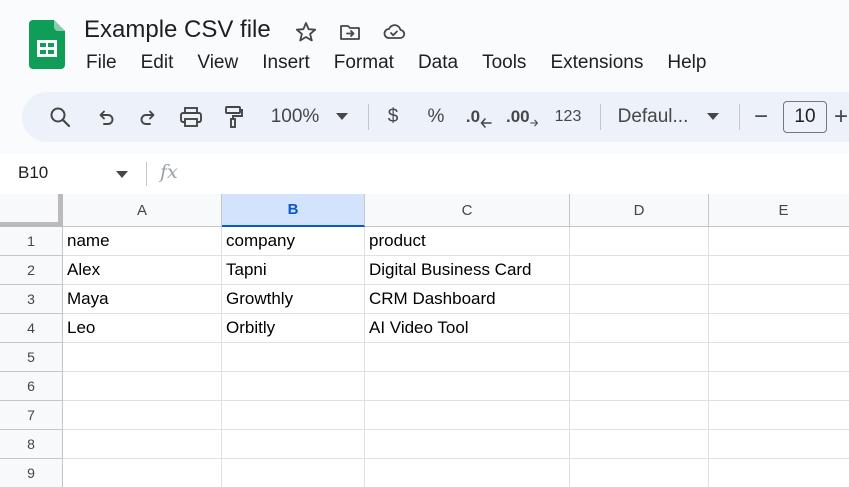  I want to click on row-header-8: 8, so click(31, 444).